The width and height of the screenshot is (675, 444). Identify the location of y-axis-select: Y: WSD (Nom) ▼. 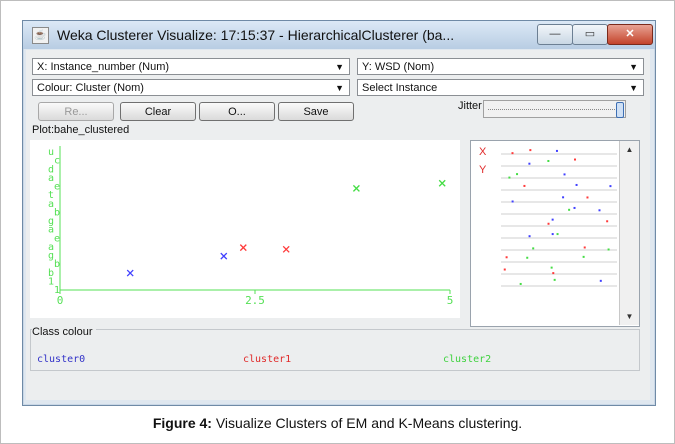
(500, 66).